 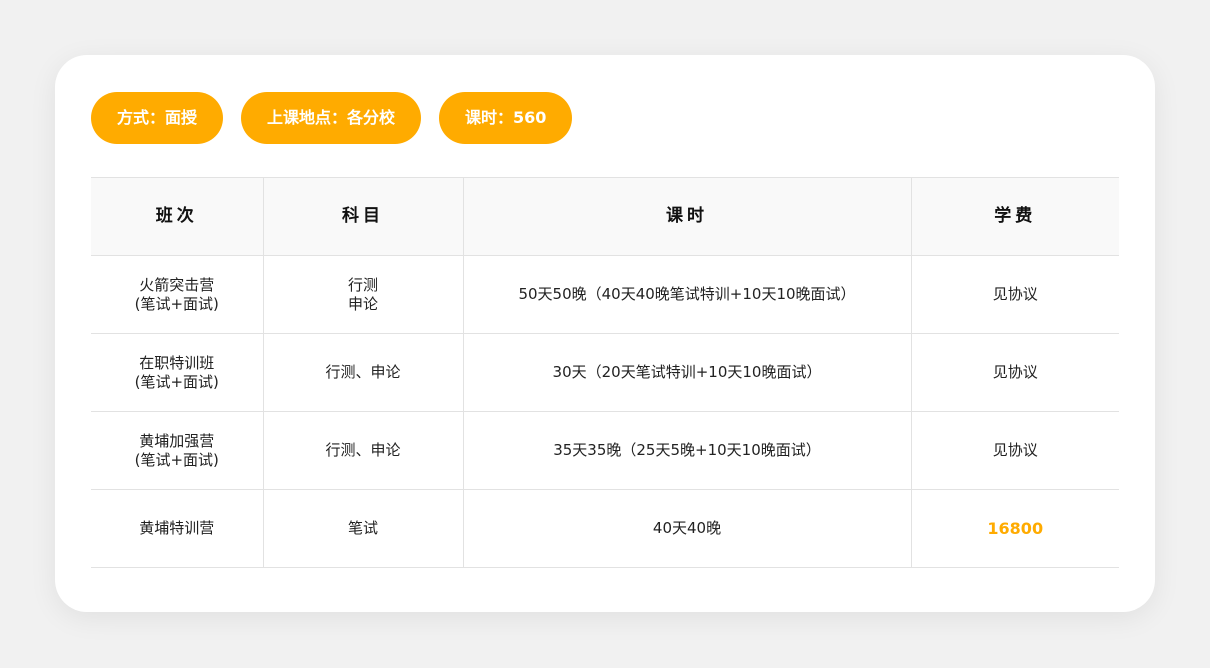 What do you see at coordinates (506, 118) in the screenshot?
I see `tag-hours: 课时：560` at bounding box center [506, 118].